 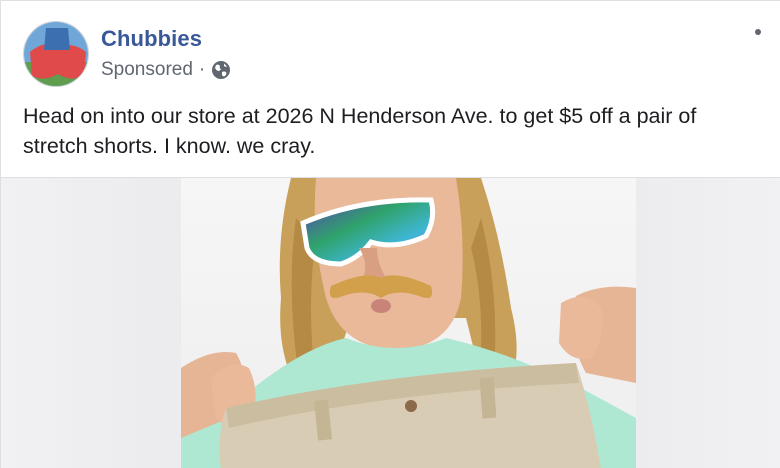 I want to click on globe-icon, so click(x=221, y=70).